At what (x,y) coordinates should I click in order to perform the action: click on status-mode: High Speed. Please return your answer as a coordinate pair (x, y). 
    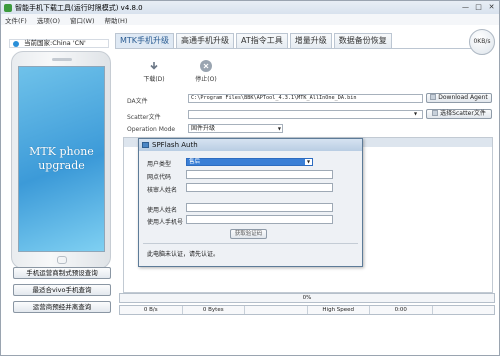
    Looking at the image, I should click on (339, 310).